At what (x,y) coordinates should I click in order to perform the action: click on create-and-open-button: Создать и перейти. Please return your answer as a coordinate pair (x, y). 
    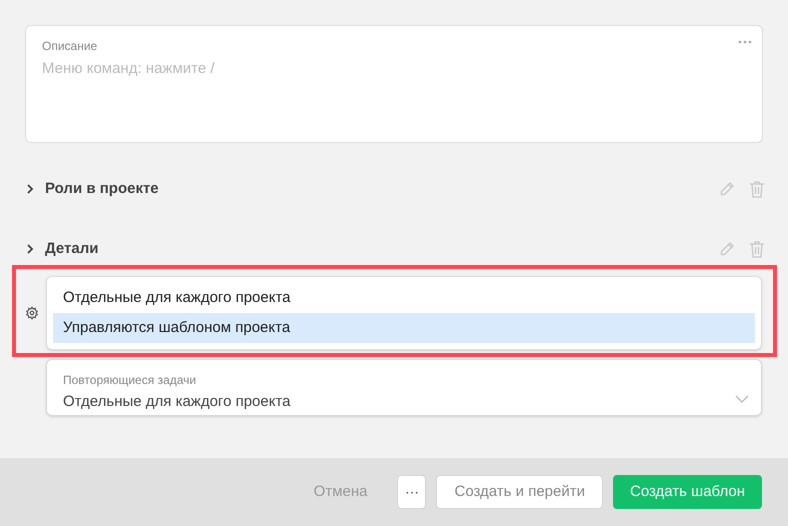
    Looking at the image, I should click on (519, 492).